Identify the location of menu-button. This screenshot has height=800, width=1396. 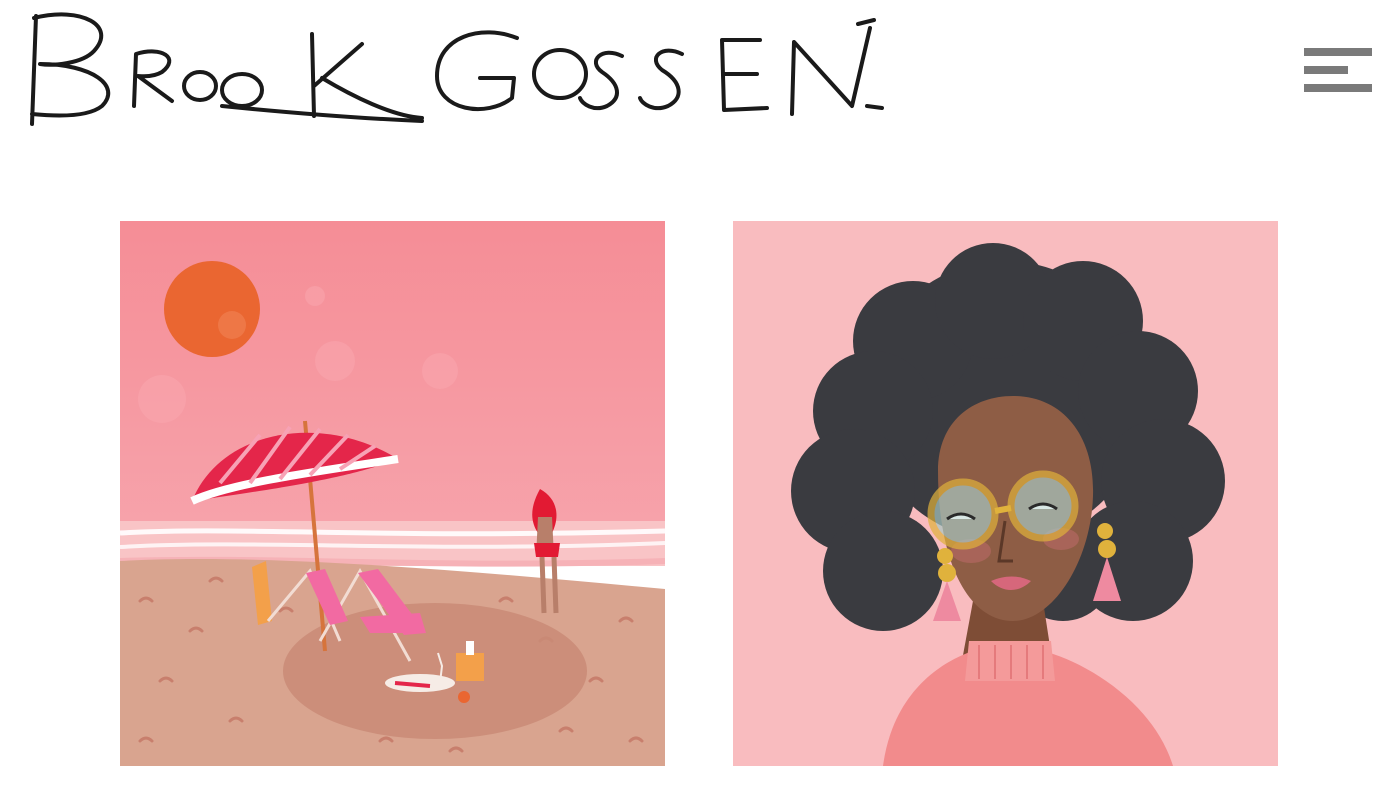
(1338, 70).